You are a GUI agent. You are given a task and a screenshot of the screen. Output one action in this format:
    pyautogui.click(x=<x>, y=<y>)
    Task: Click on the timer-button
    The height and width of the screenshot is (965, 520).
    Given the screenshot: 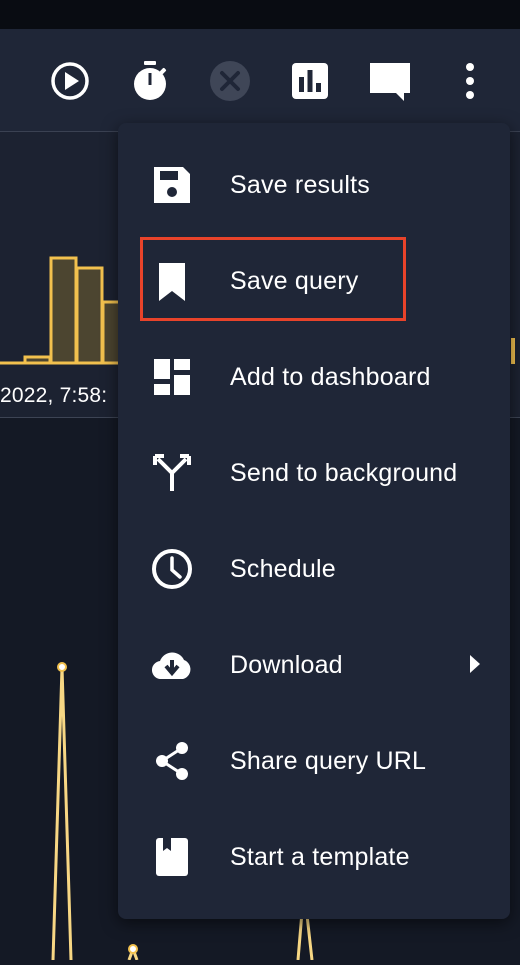 What is the action you would take?
    pyautogui.click(x=150, y=81)
    